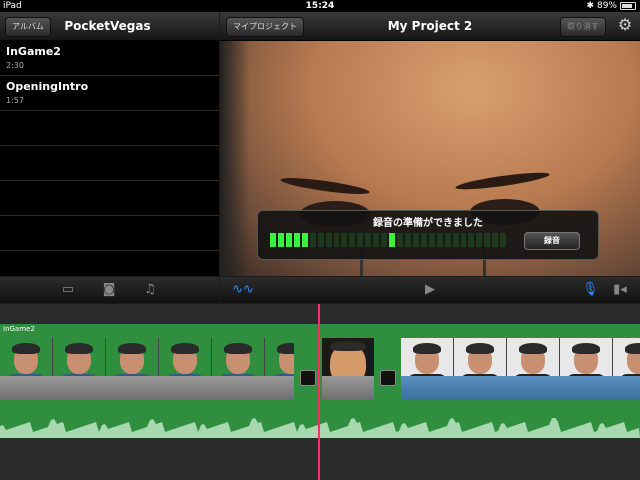 This screenshot has width=640, height=480. Describe the element at coordinates (628, 6) in the screenshot. I see `battery-icon` at that location.